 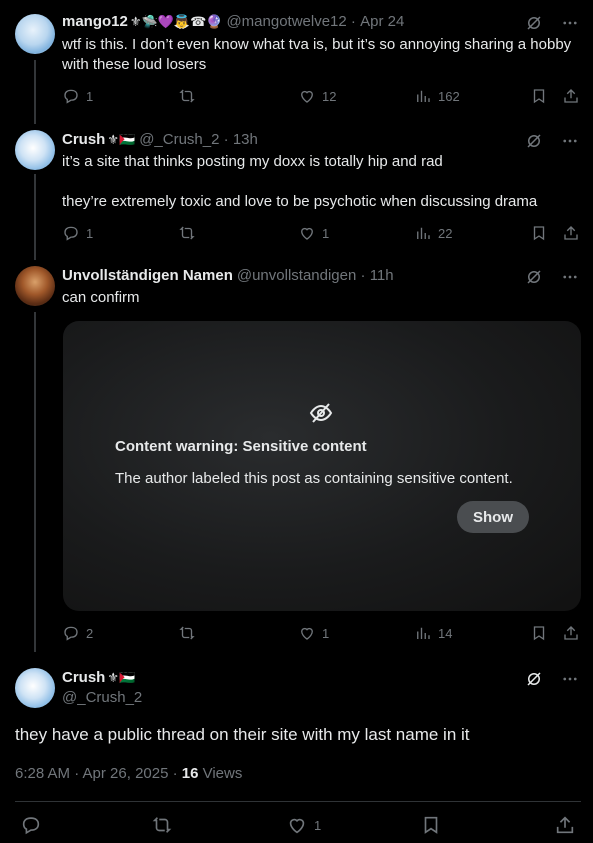 What do you see at coordinates (220, 773) in the screenshot?
I see `views-label: Views` at bounding box center [220, 773].